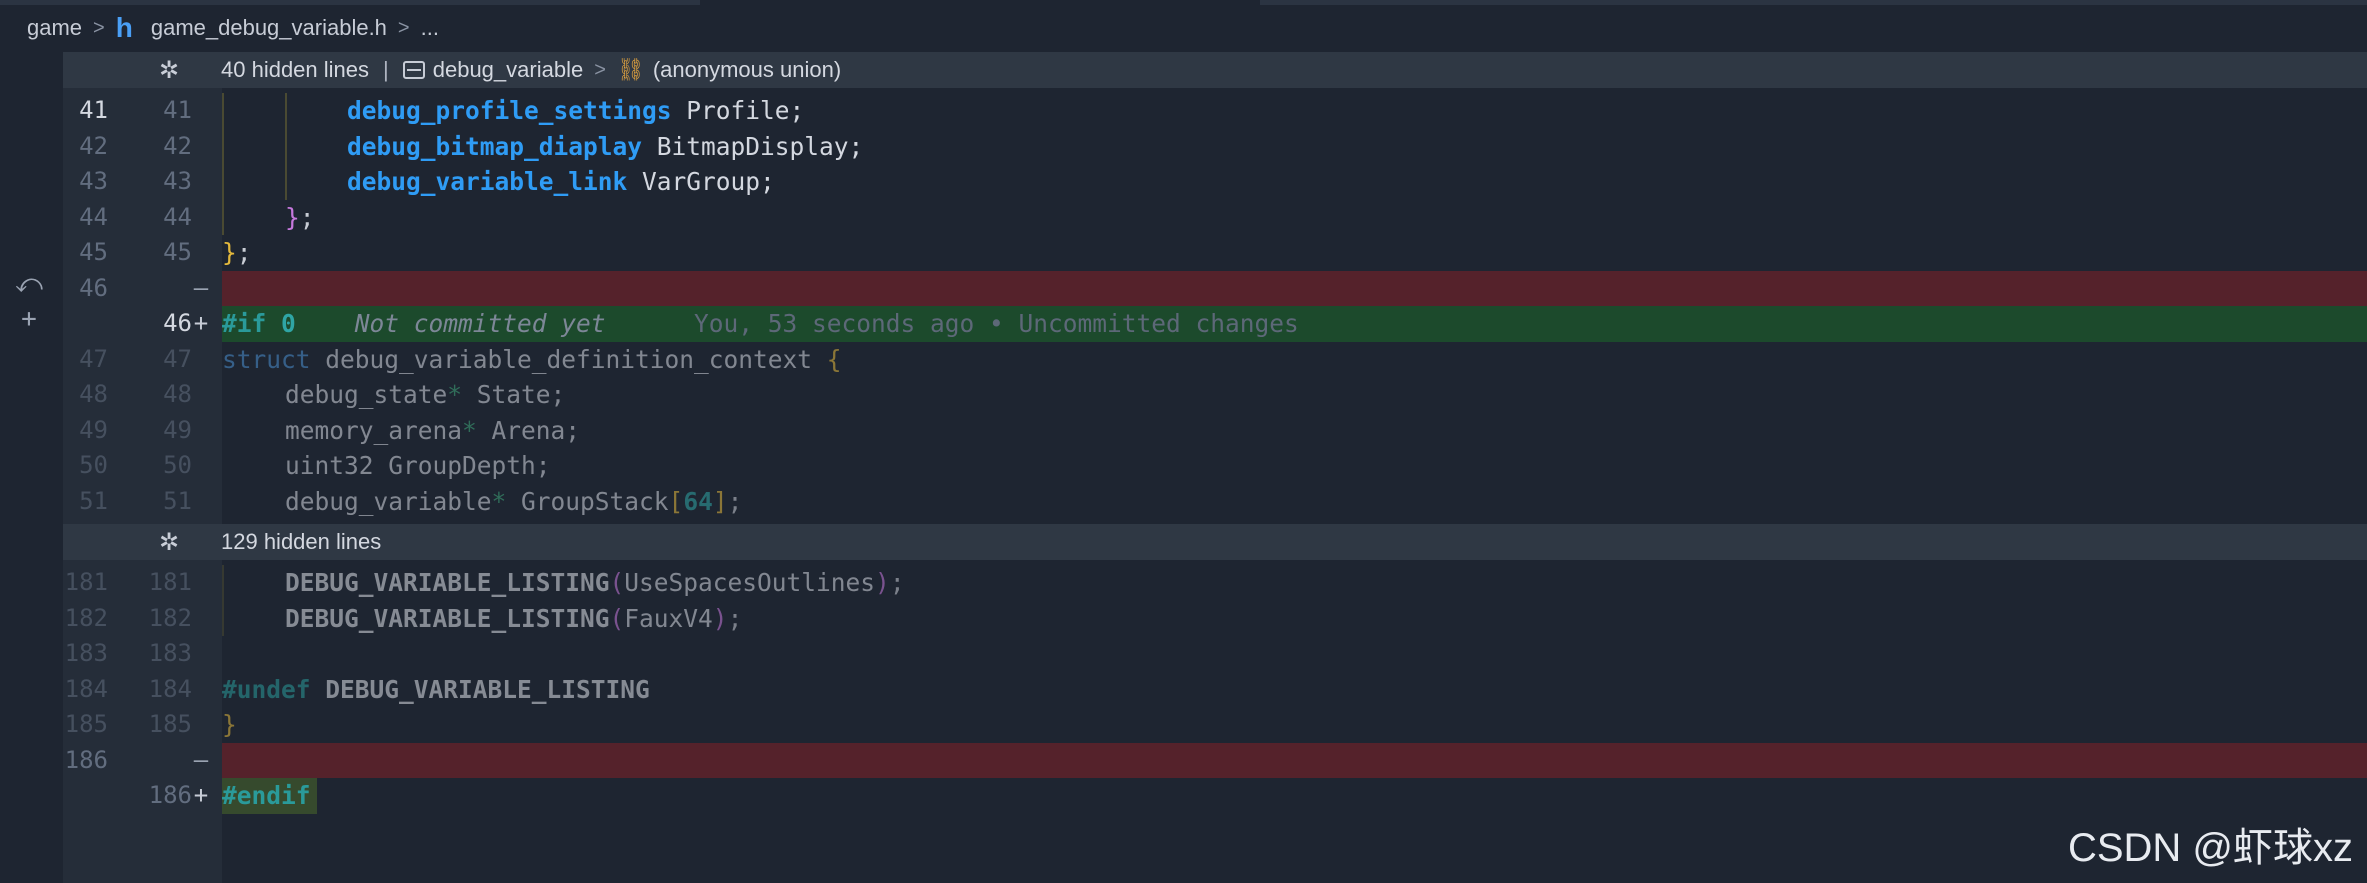  What do you see at coordinates (301, 542) in the screenshot?
I see `hidden-lines-label: 129 hidden lines` at bounding box center [301, 542].